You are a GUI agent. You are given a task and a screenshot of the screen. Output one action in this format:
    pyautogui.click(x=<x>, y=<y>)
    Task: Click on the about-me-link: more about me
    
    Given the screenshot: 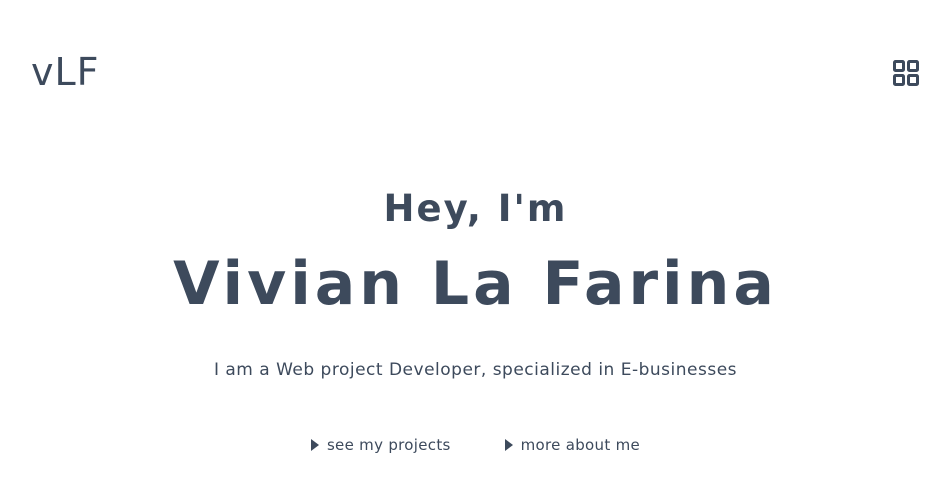 What is the action you would take?
    pyautogui.click(x=572, y=445)
    